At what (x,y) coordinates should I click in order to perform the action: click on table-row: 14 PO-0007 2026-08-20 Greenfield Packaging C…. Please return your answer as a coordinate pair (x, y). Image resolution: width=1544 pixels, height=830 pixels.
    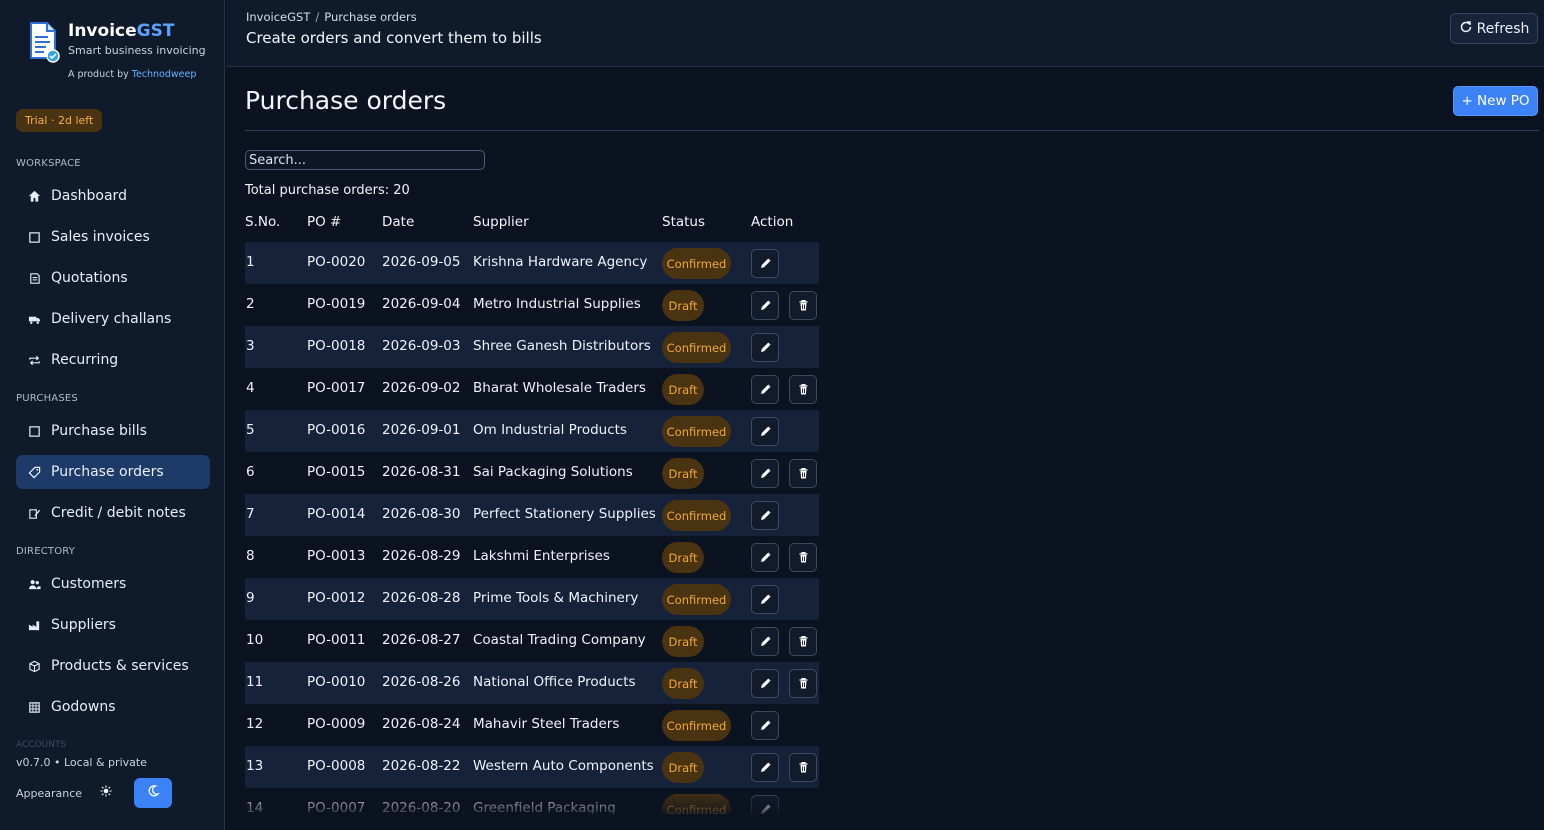
    Looking at the image, I should click on (532, 801).